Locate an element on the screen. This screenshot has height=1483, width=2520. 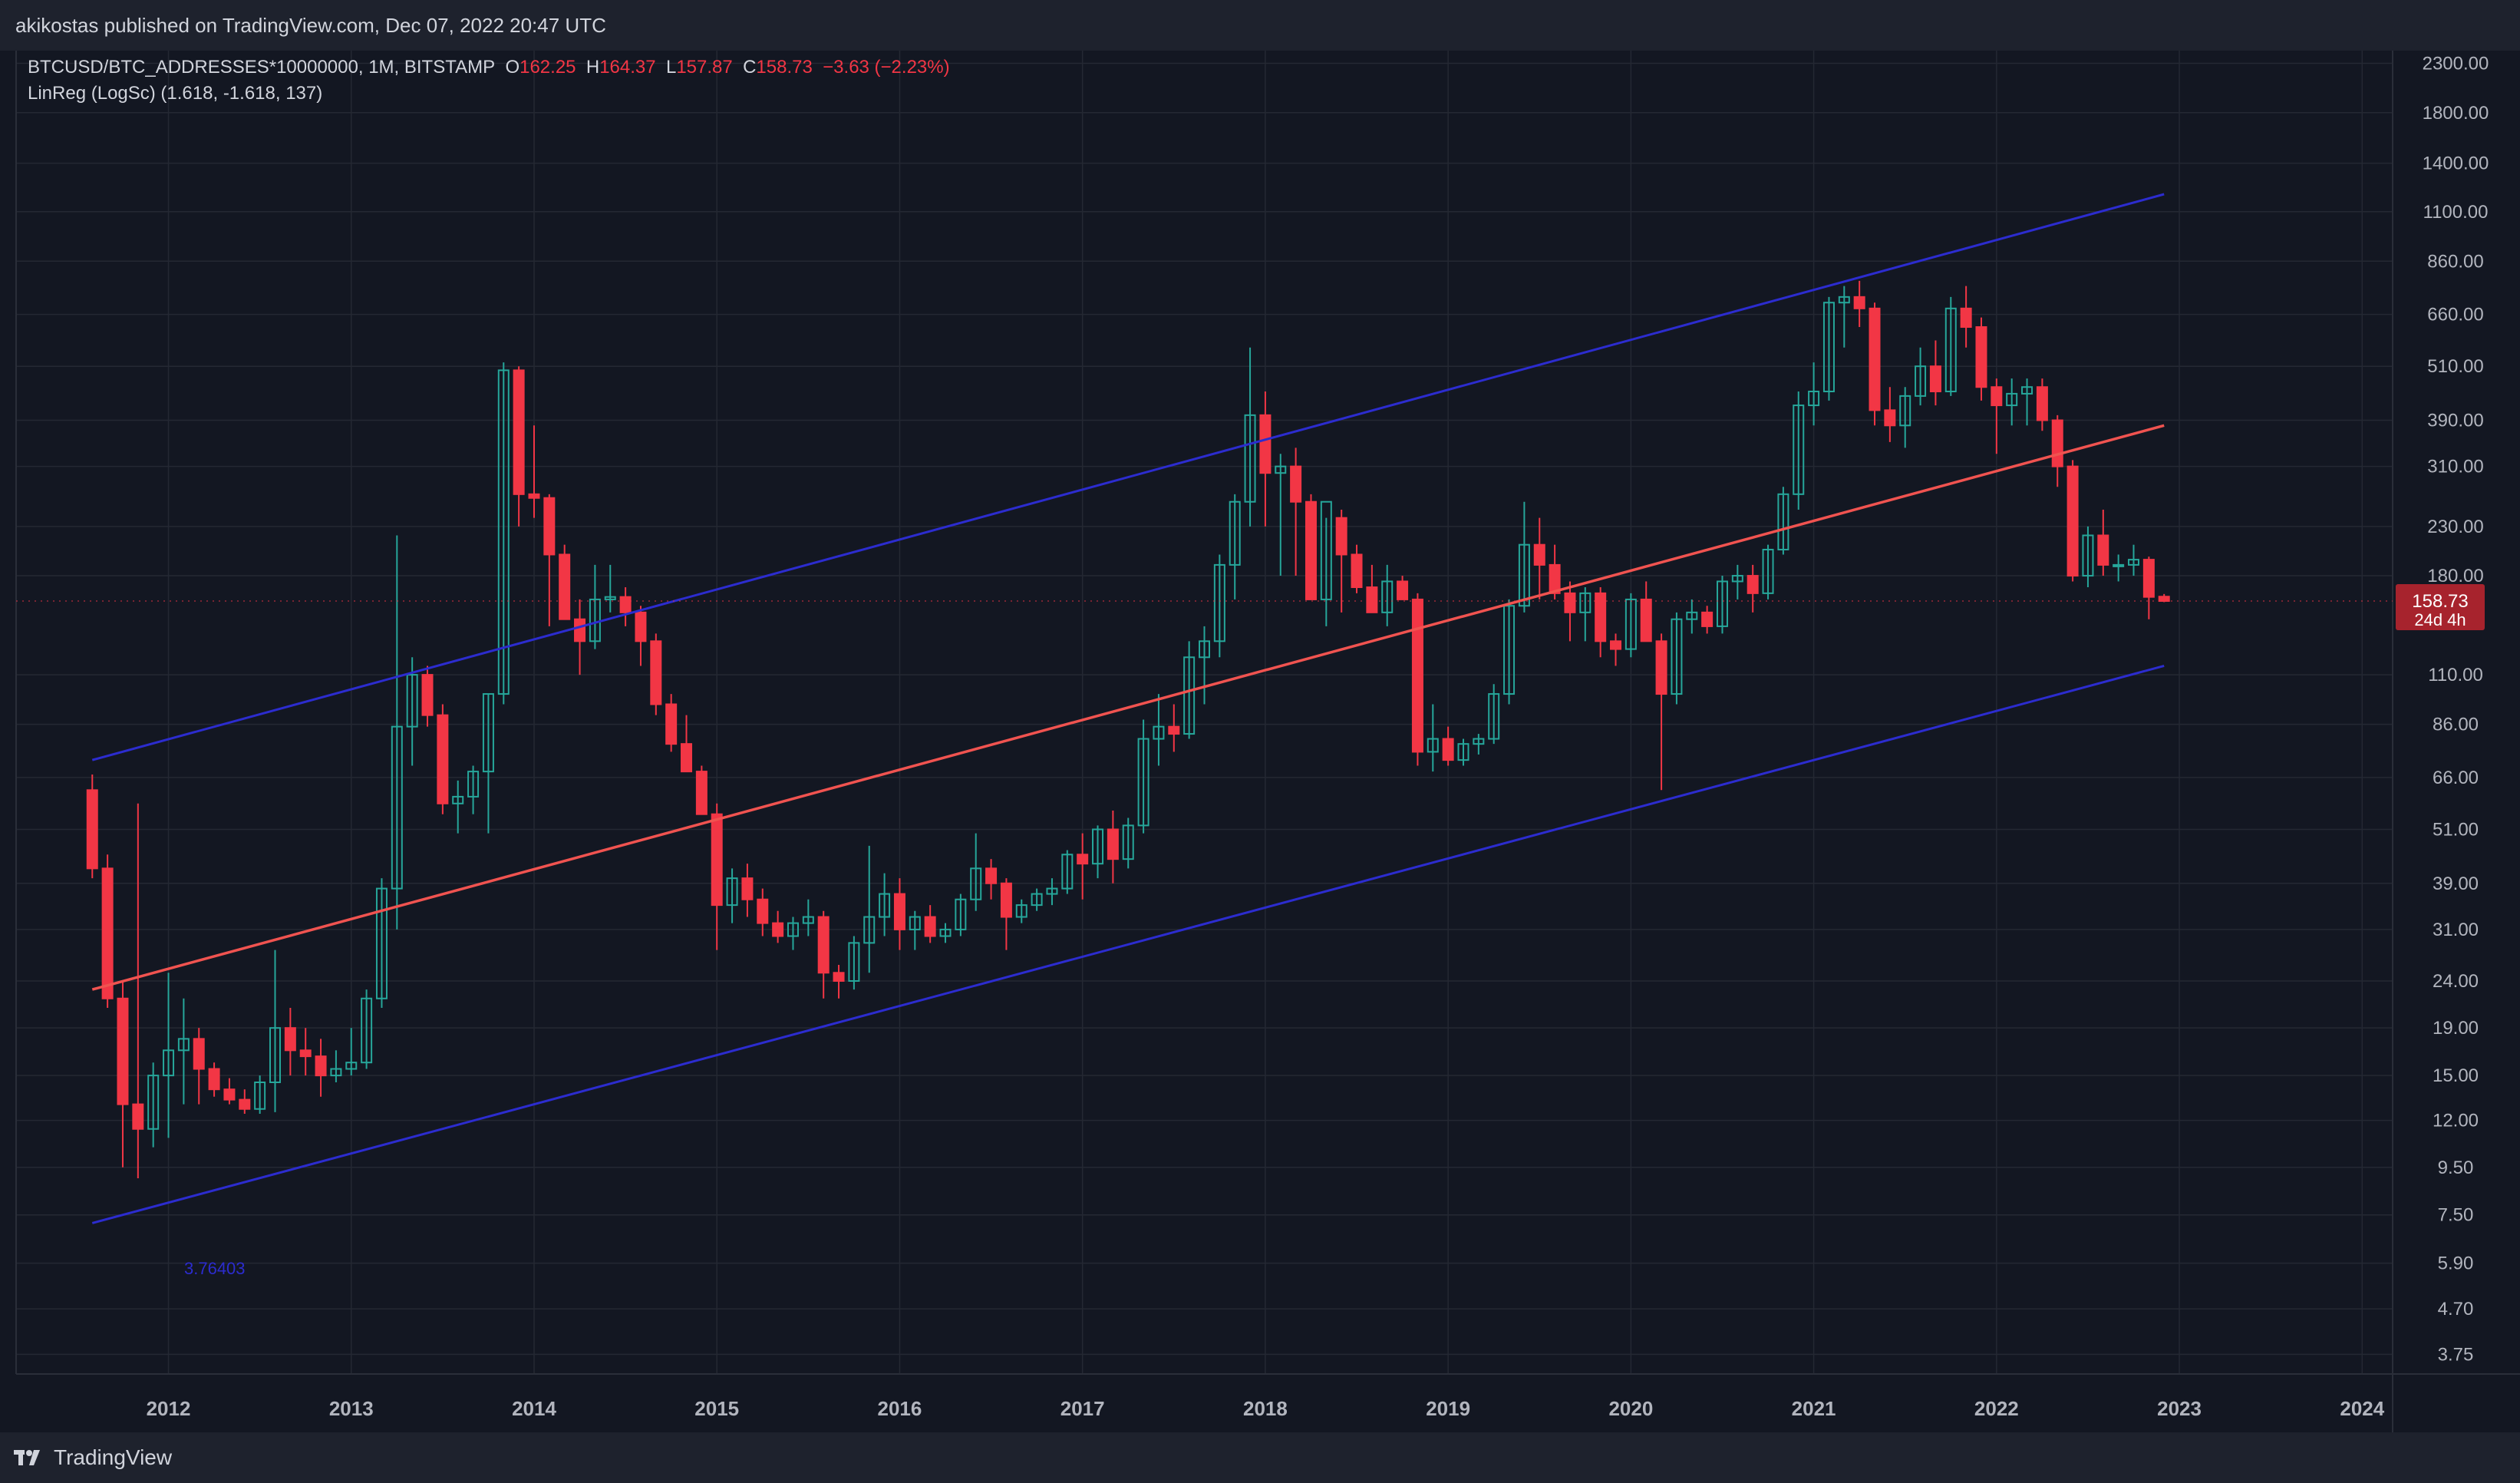
x-tick-label: 2015 is located at coordinates (716, 1408).